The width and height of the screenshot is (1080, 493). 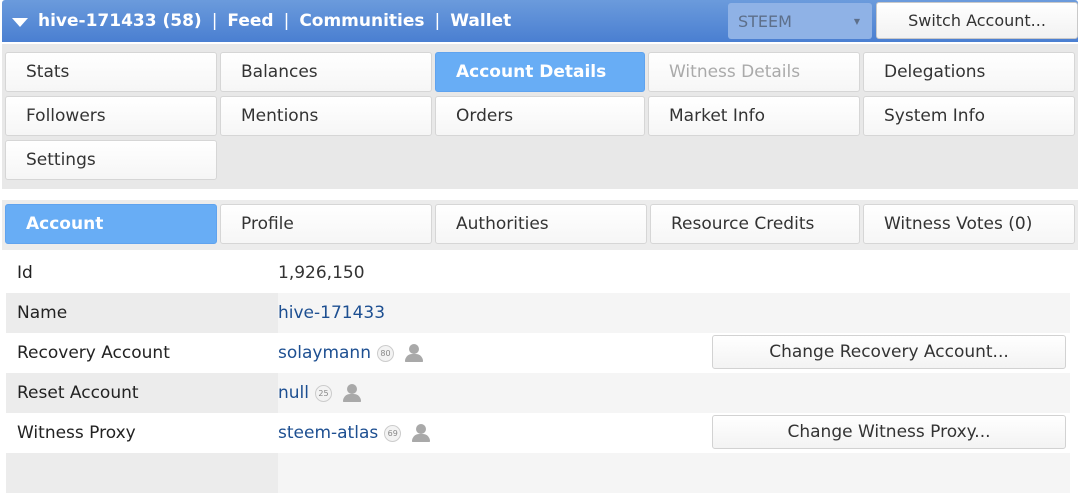 I want to click on table-row-name: Name hive-171433, so click(x=538, y=313).